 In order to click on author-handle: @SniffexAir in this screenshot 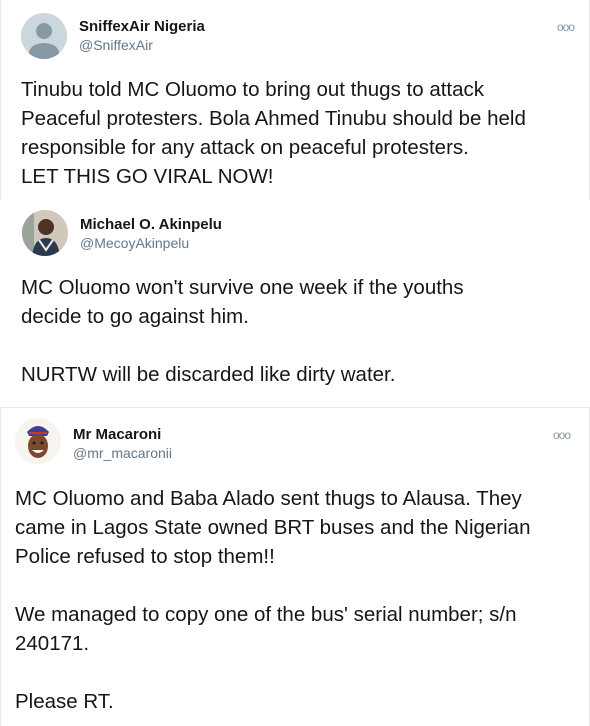, I will do `click(116, 45)`.